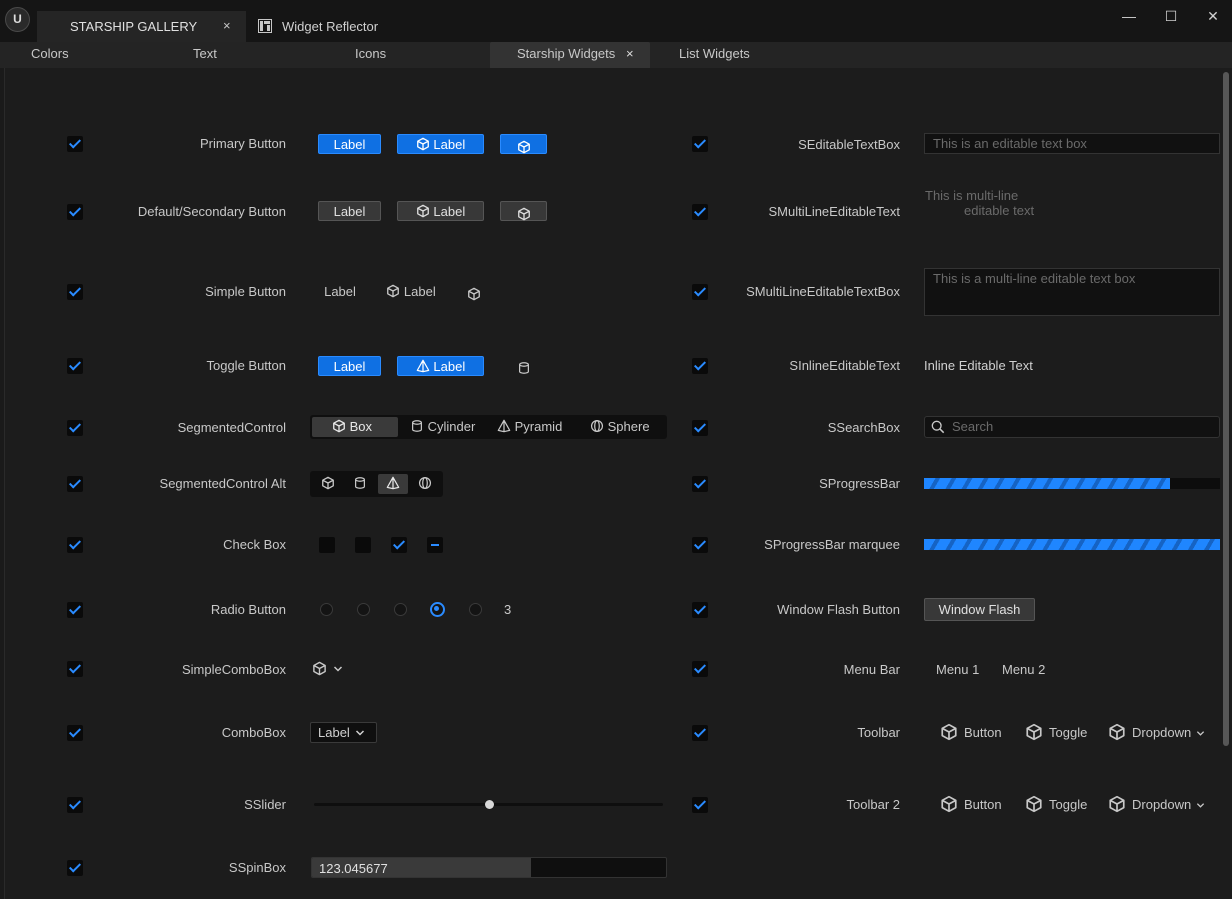  Describe the element at coordinates (361, 426) in the screenshot. I see `segment-label: Box` at that location.